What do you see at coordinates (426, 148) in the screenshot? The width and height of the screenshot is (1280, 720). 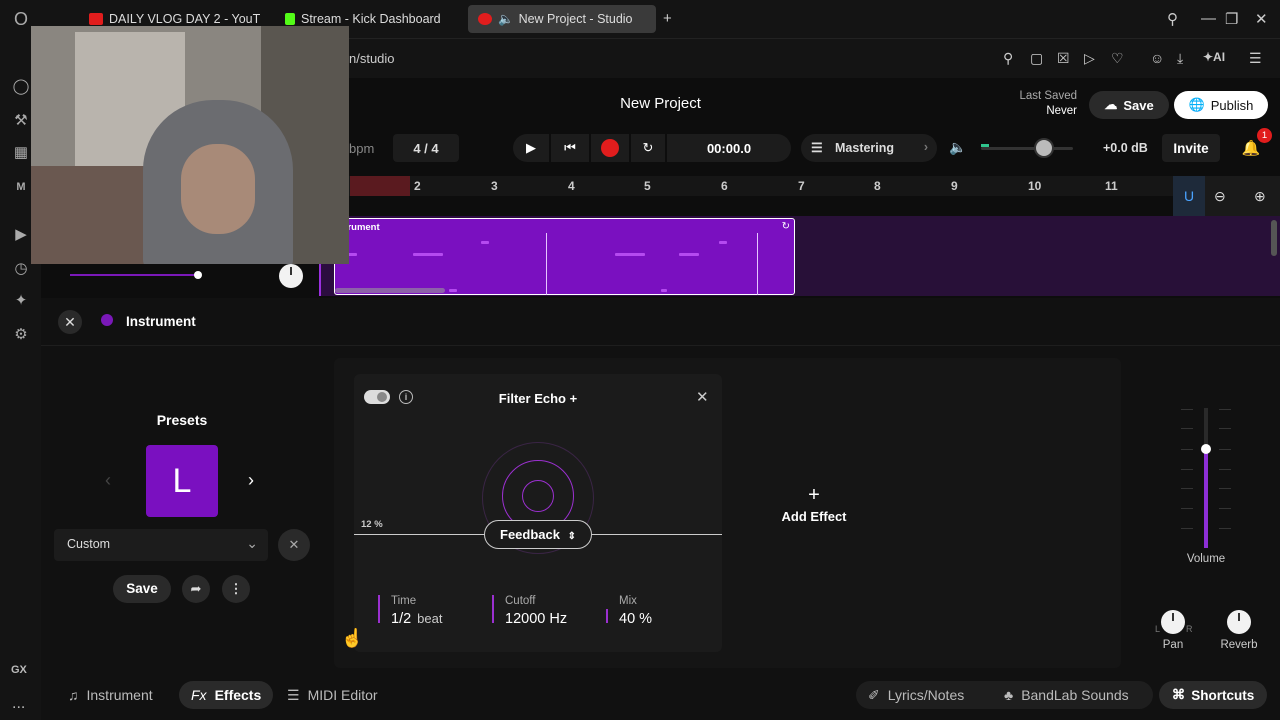 I see `time-signature: 4 / 4` at bounding box center [426, 148].